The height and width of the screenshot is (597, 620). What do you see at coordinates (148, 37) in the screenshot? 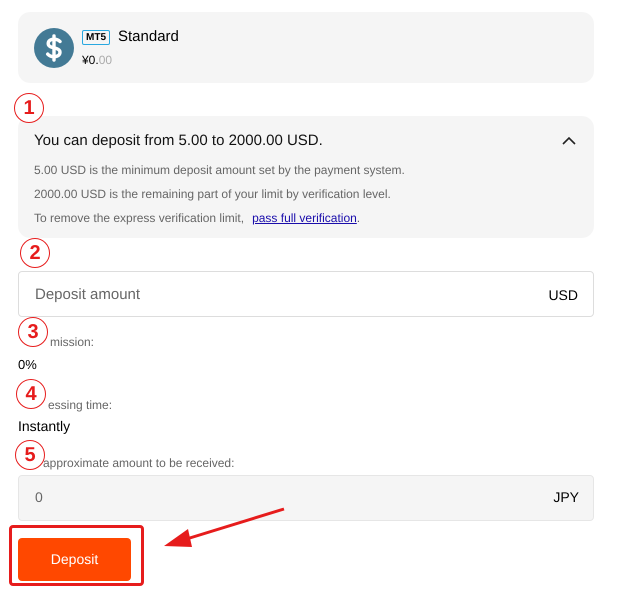
I see `account-name: Standard` at bounding box center [148, 37].